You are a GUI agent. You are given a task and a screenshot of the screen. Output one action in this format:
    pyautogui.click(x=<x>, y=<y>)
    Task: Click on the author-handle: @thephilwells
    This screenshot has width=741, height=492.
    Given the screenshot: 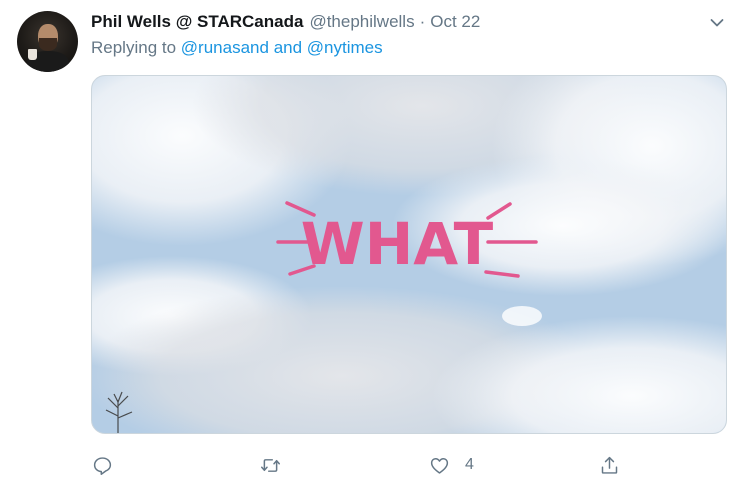 What is the action you would take?
    pyautogui.click(x=361, y=22)
    